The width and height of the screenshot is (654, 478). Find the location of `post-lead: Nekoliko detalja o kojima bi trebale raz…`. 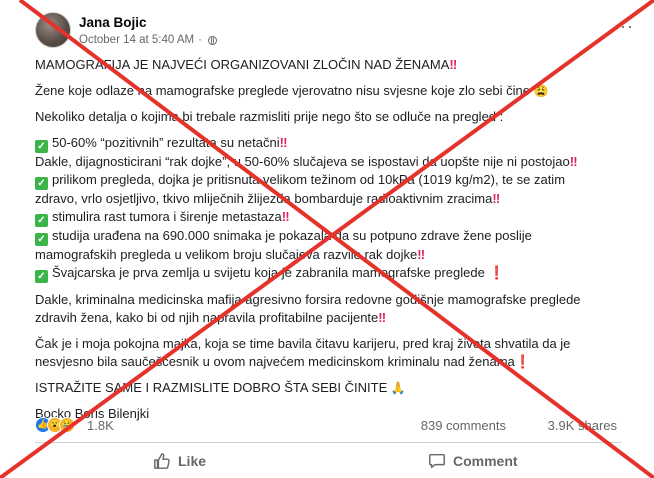

post-lead: Nekoliko detalja o kojima bi trebale raz… is located at coordinates (269, 116).